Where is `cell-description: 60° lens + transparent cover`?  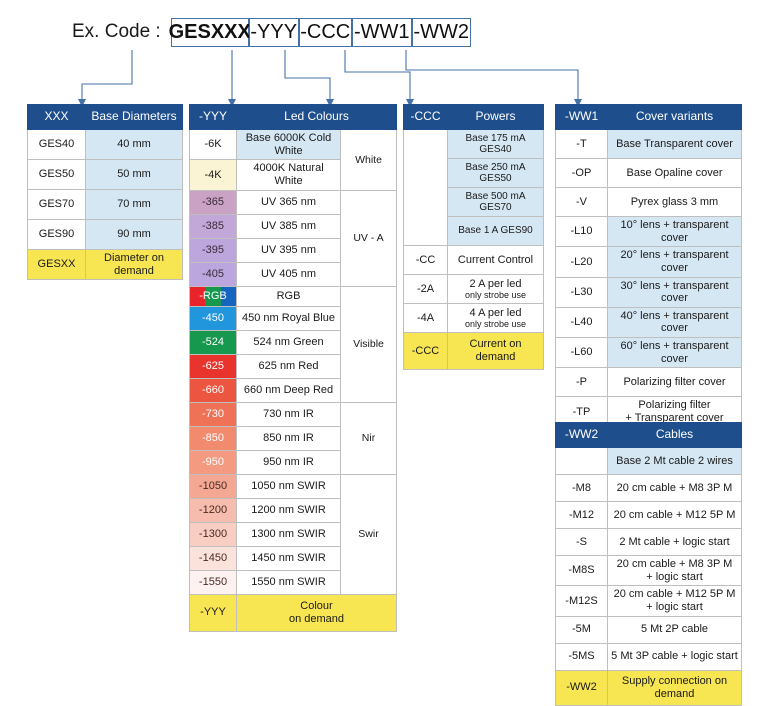
cell-description: 60° lens + transparent cover is located at coordinates (674, 353).